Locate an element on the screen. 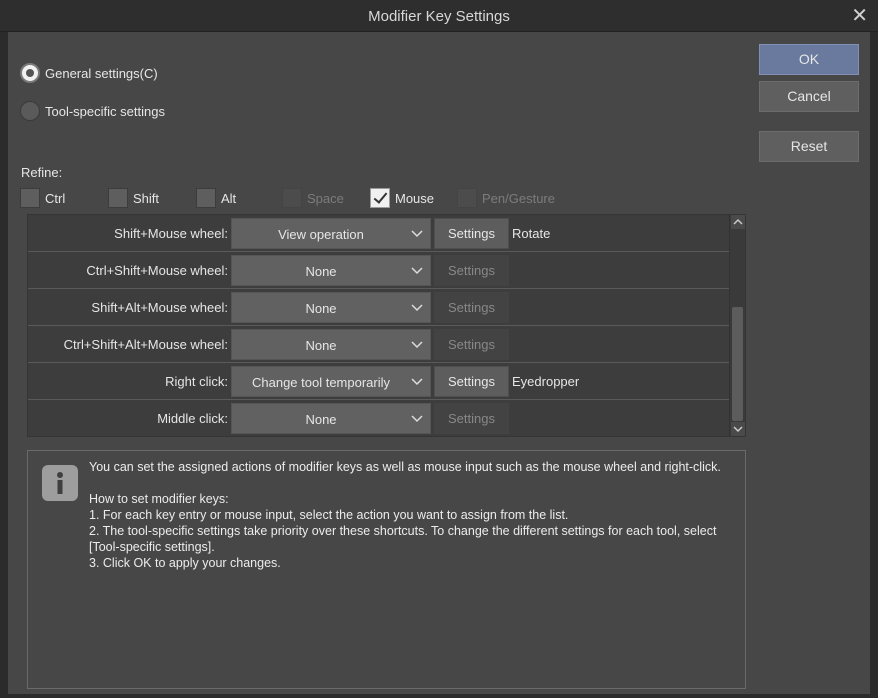 This screenshot has height=698, width=878. list-item: Ctrl+Shift+Mouse wheel: None Settings is located at coordinates (379, 270).